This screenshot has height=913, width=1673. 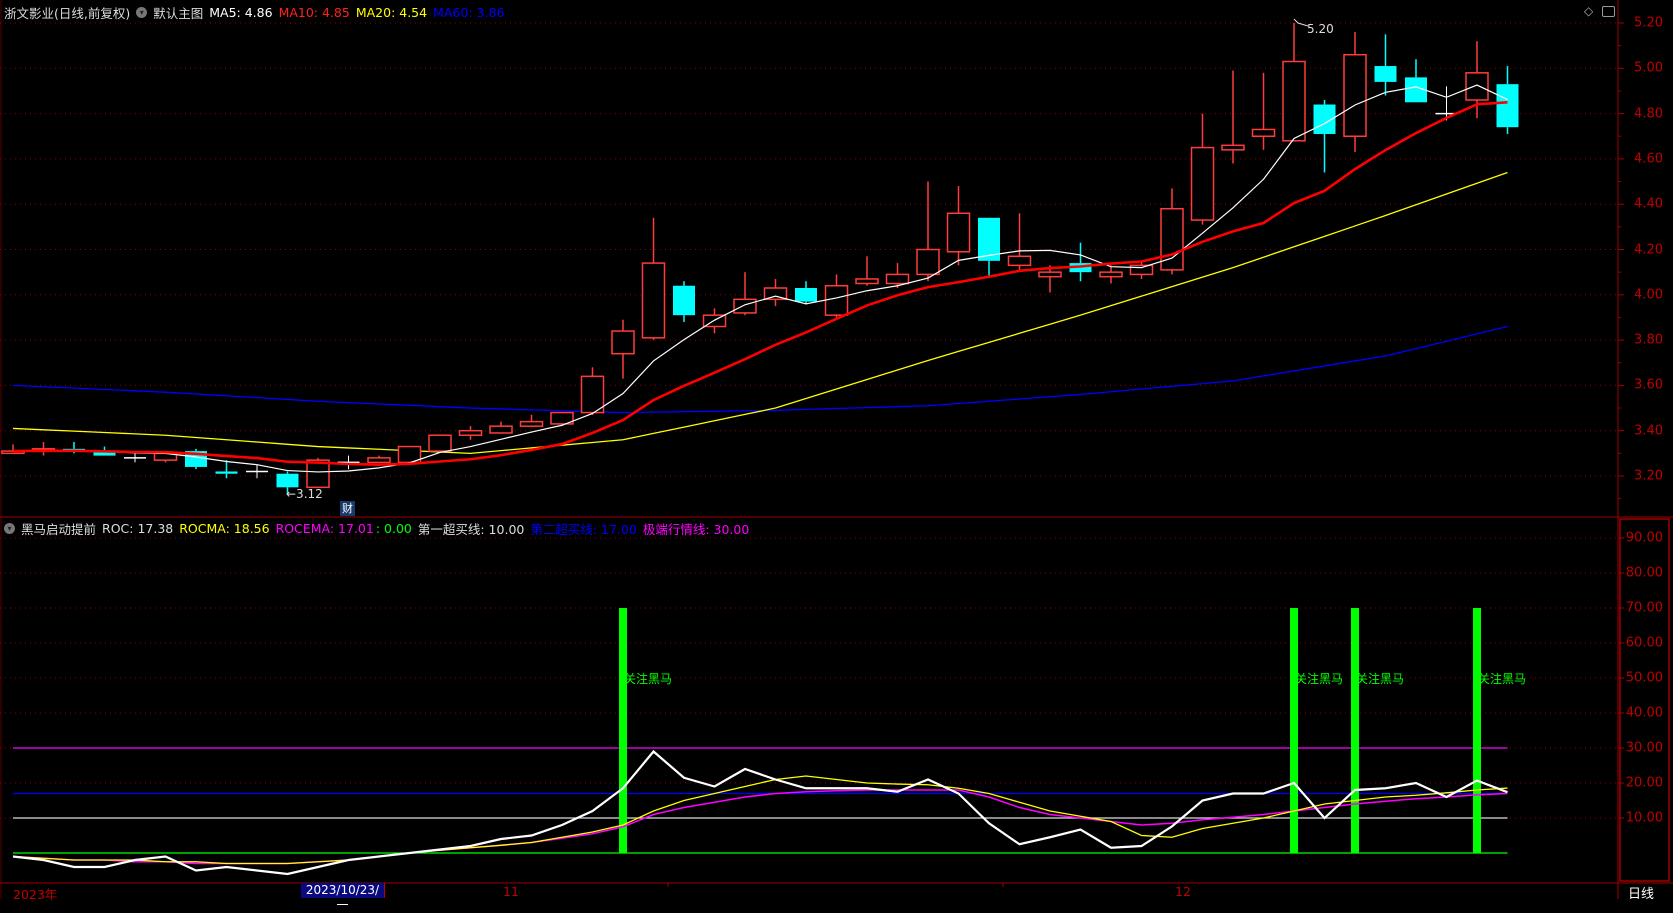 I want to click on rocema-value: ROCEMA: 17.01, so click(x=324, y=528).